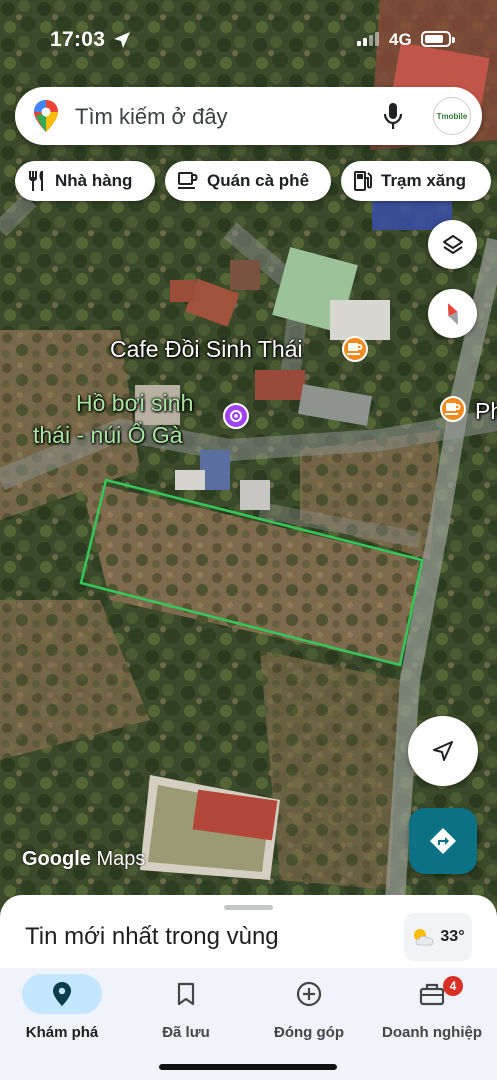  I want to click on directions-button, so click(443, 841).